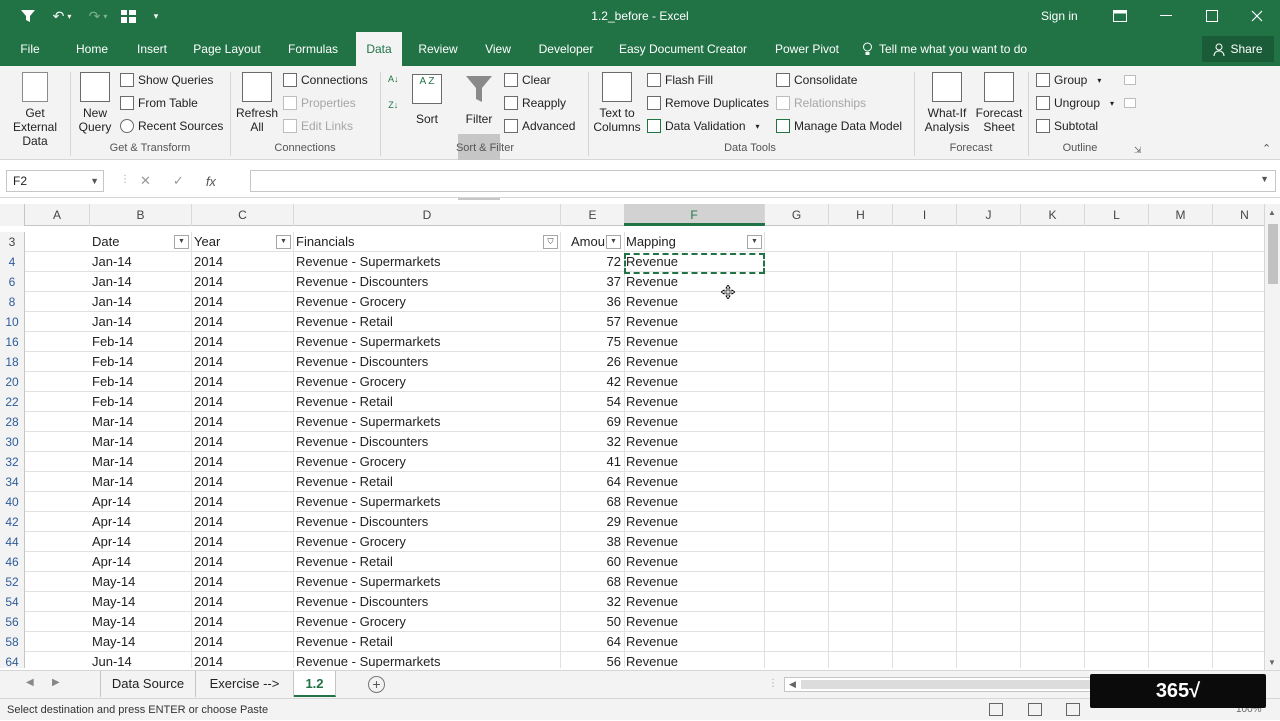  What do you see at coordinates (593, 282) in the screenshot?
I see `cell-amount: 37` at bounding box center [593, 282].